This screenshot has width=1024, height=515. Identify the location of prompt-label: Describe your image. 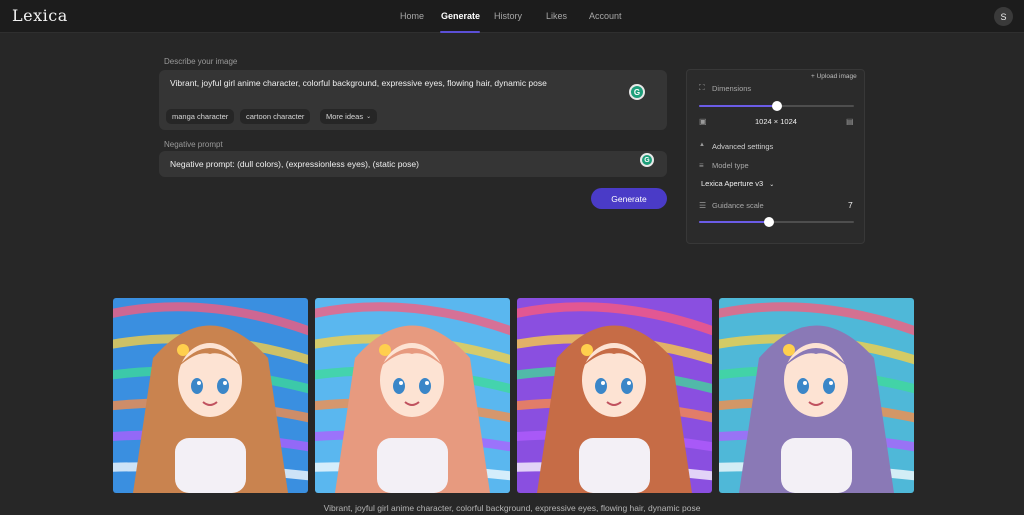
(201, 61).